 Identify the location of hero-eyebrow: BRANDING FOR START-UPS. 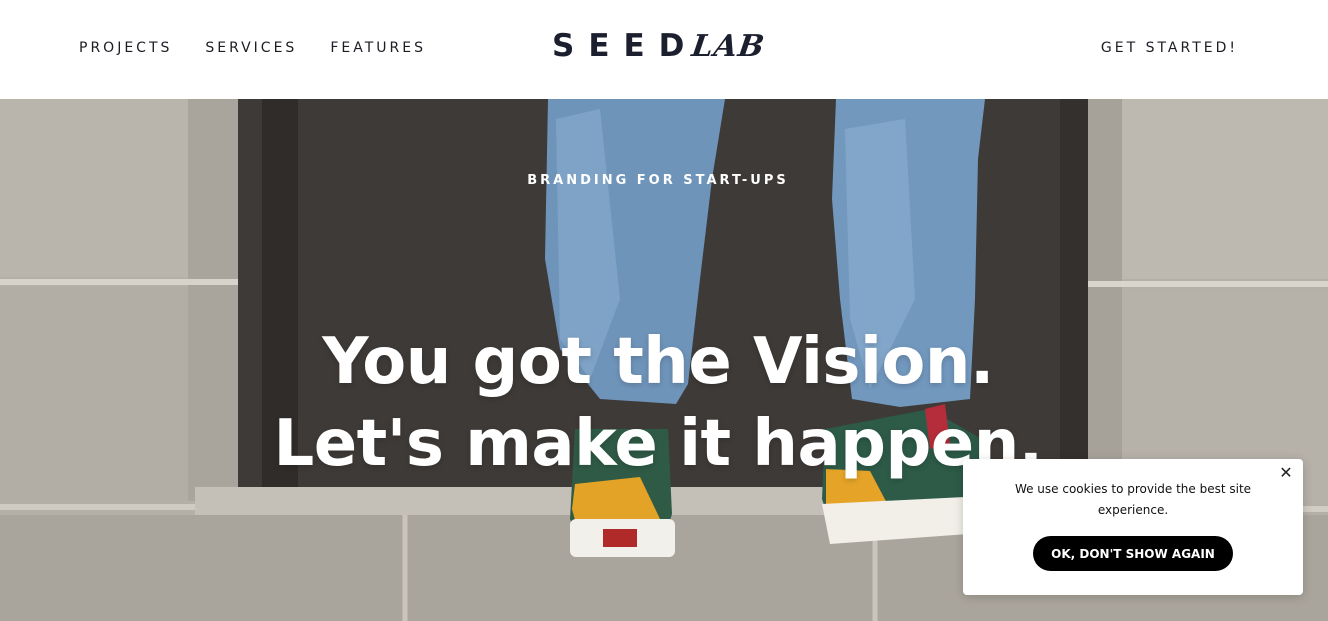
(658, 180).